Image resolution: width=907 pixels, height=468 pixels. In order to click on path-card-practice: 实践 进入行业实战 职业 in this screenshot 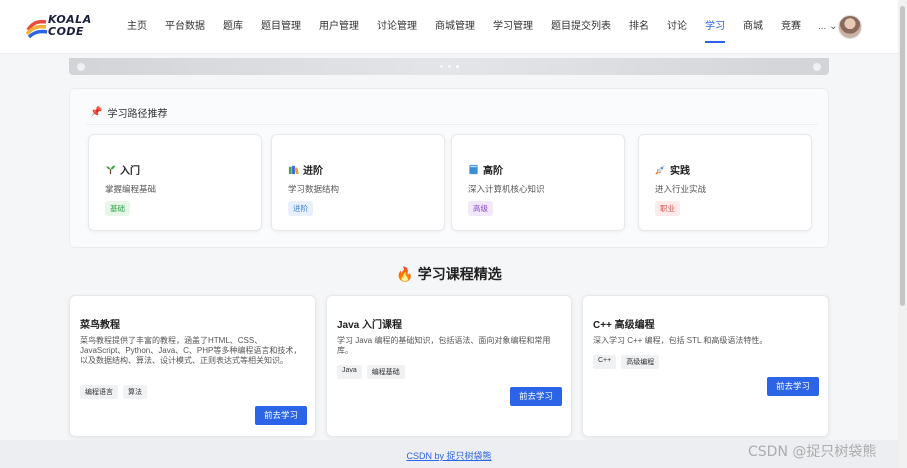, I will do `click(725, 182)`.